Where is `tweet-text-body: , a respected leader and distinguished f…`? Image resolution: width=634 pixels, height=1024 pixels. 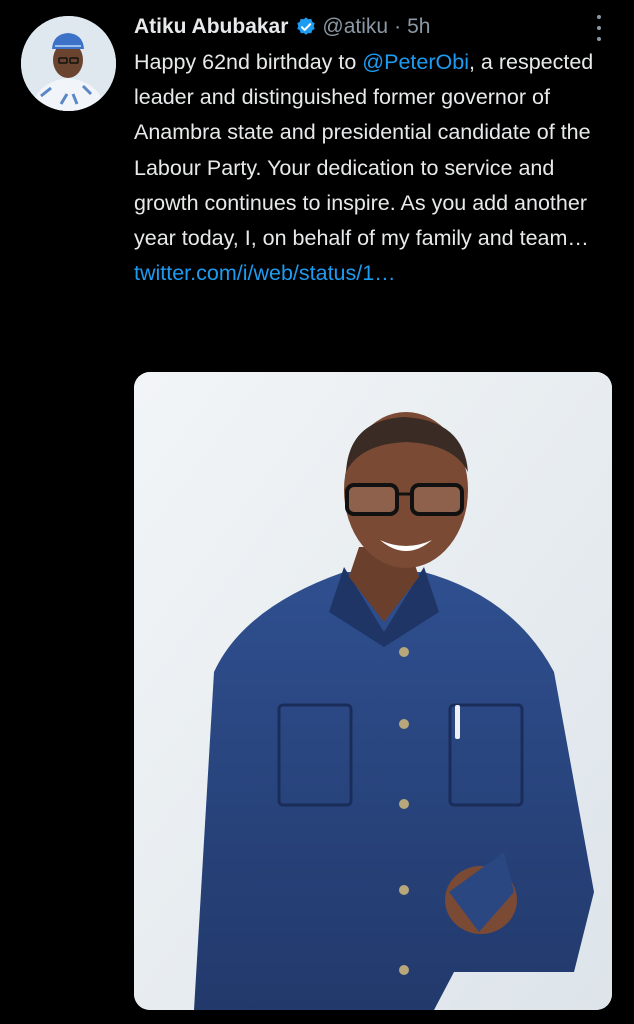 tweet-text-body: , a respected leader and distinguished f… is located at coordinates (364, 150).